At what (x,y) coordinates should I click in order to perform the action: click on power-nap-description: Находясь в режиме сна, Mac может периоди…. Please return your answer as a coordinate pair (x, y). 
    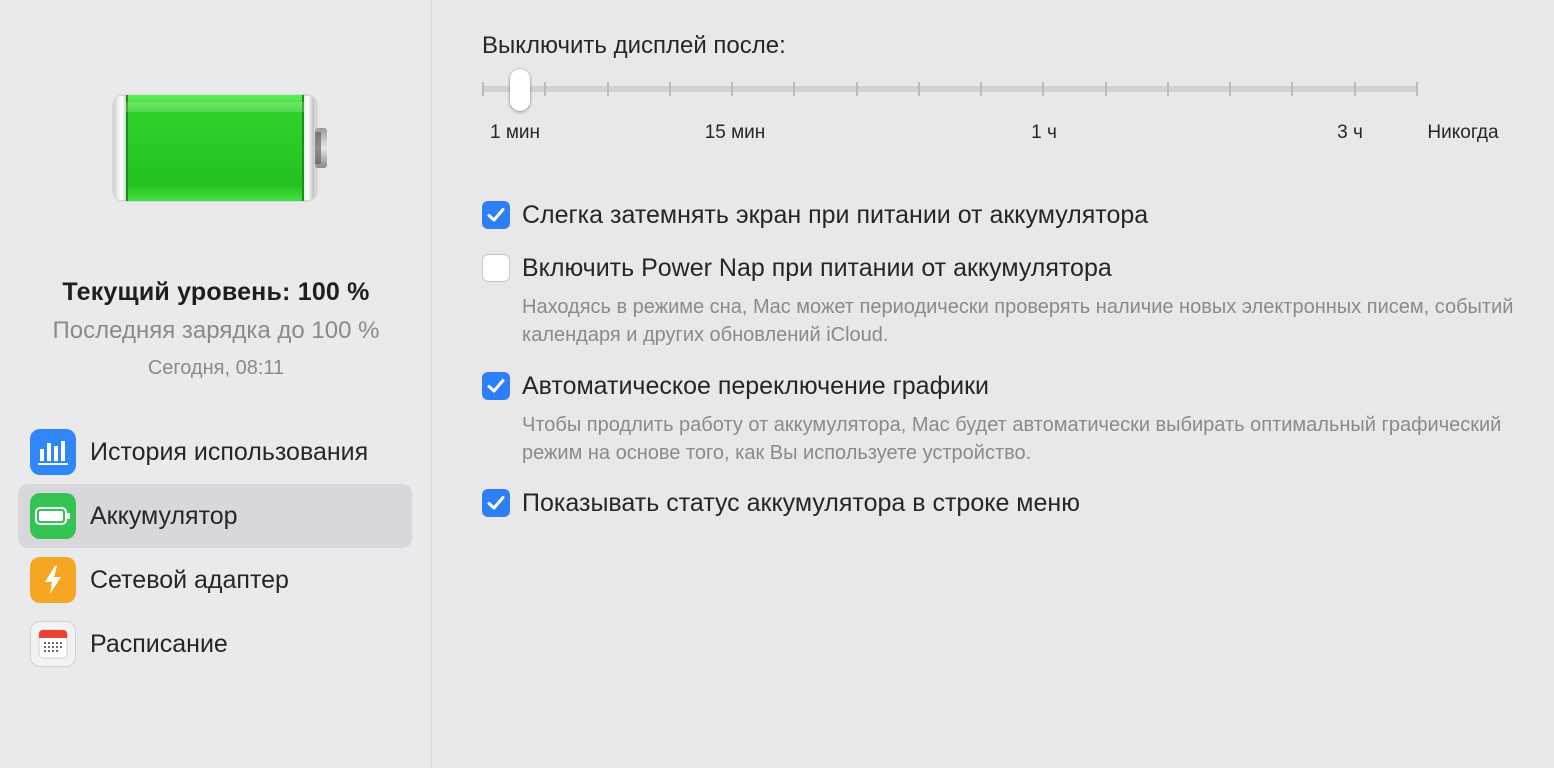
    Looking at the image, I should click on (1018, 321).